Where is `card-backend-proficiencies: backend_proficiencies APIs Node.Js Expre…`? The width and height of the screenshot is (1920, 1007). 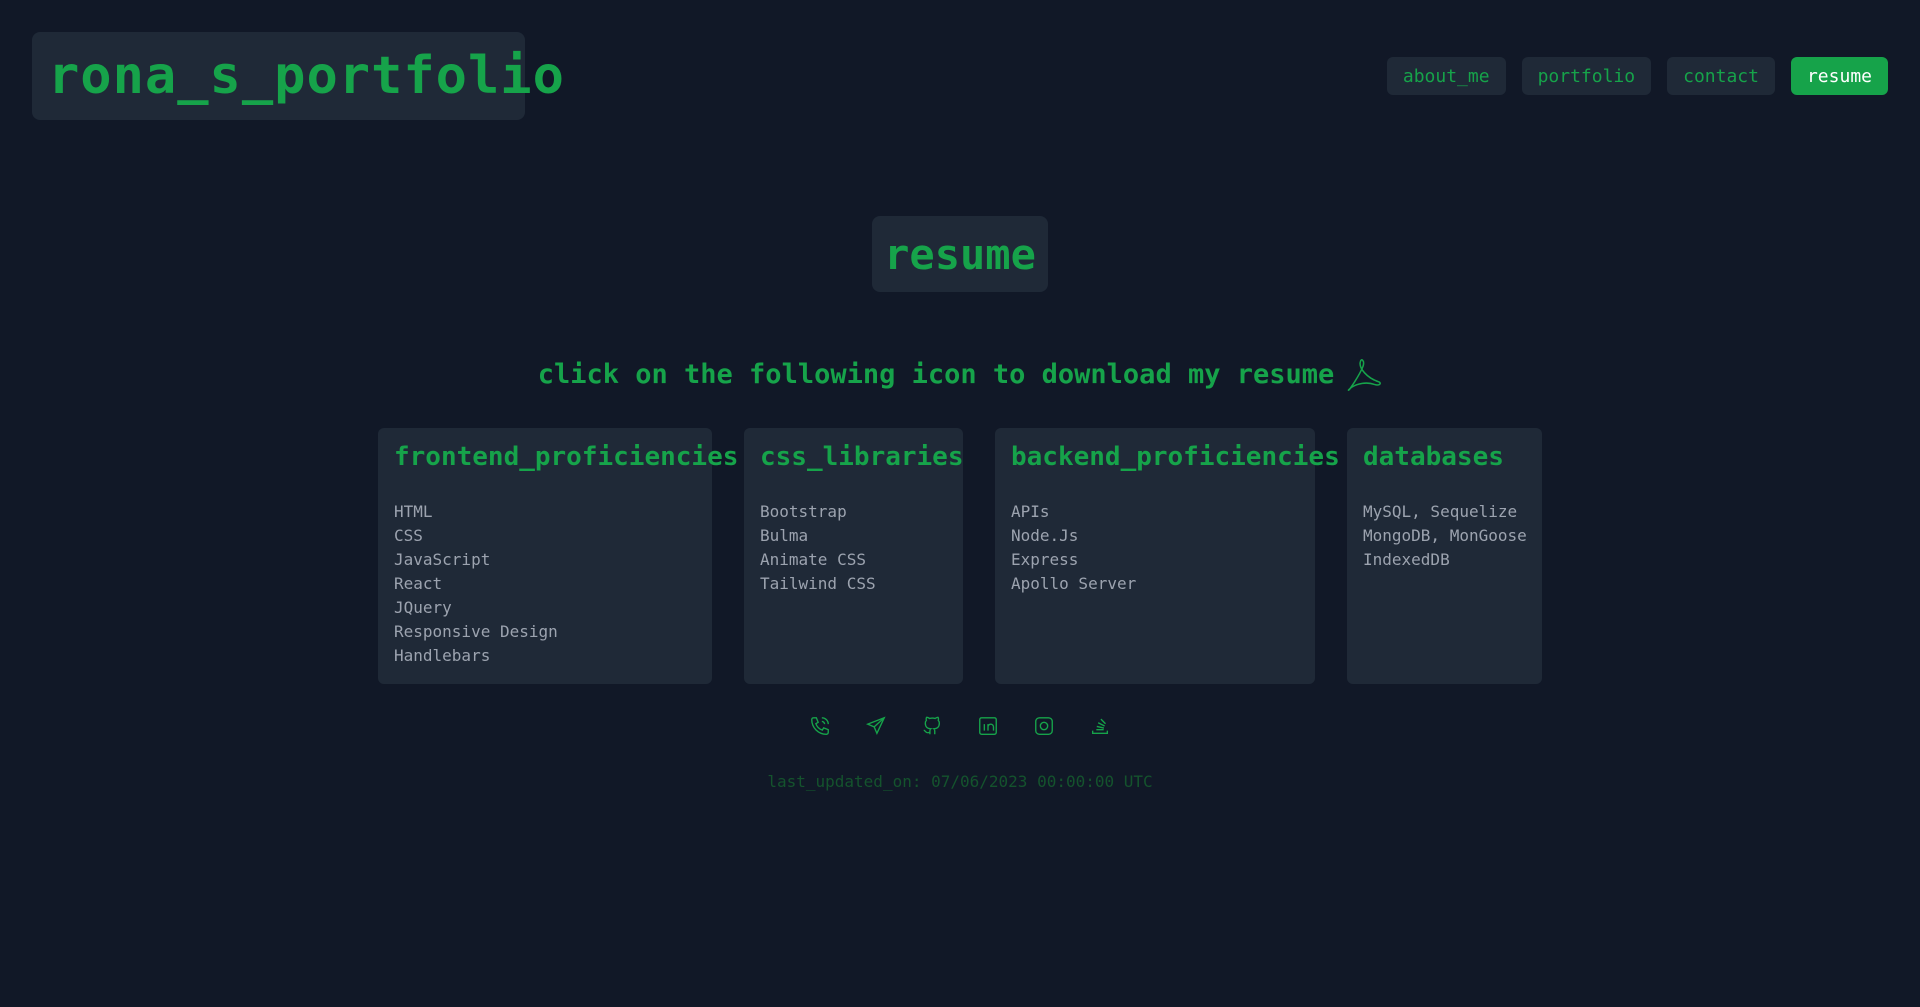 card-backend-proficiencies: backend_proficiencies APIs Node.Js Expre… is located at coordinates (1167, 556).